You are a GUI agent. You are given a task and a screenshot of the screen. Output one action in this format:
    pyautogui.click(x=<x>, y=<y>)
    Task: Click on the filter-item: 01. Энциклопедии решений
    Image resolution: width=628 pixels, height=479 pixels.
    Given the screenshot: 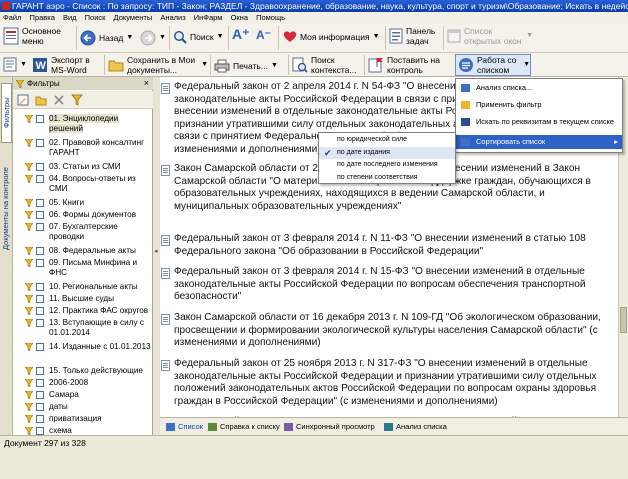 What is the action you would take?
    pyautogui.click(x=88, y=124)
    